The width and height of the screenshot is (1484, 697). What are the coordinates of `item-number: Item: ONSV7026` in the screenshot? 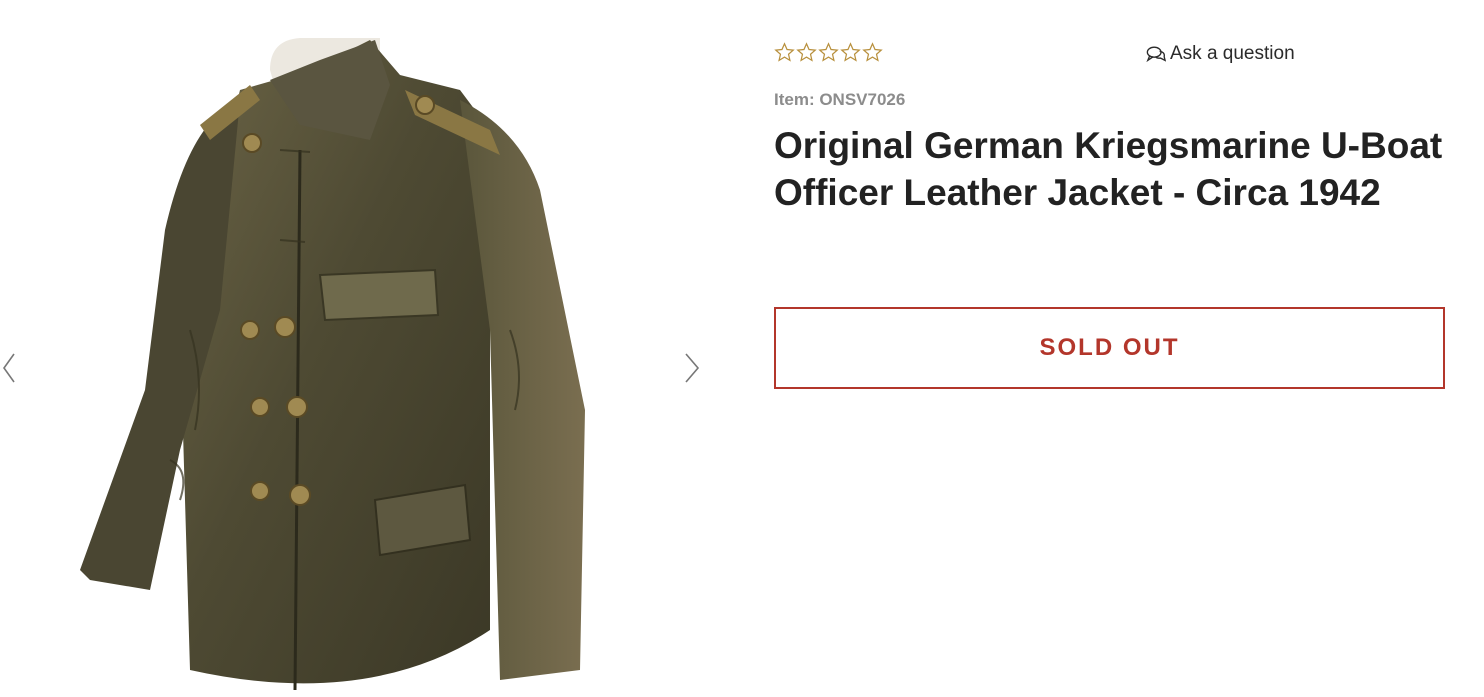 It's located at (840, 99).